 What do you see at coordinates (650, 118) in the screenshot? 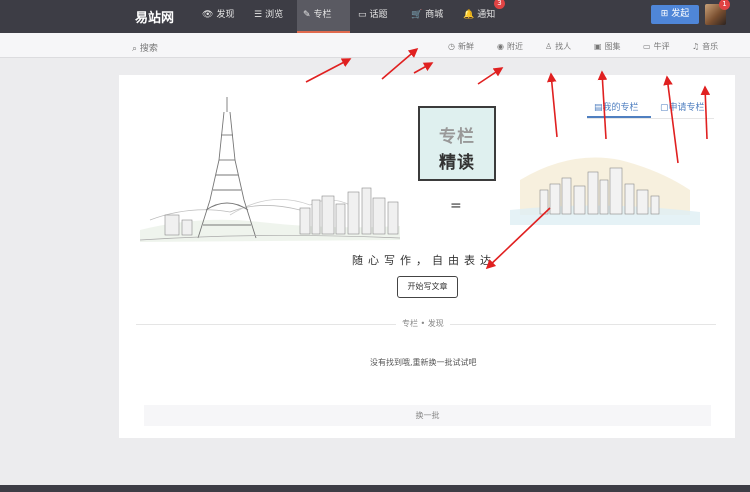
I see `tab-divider` at bounding box center [650, 118].